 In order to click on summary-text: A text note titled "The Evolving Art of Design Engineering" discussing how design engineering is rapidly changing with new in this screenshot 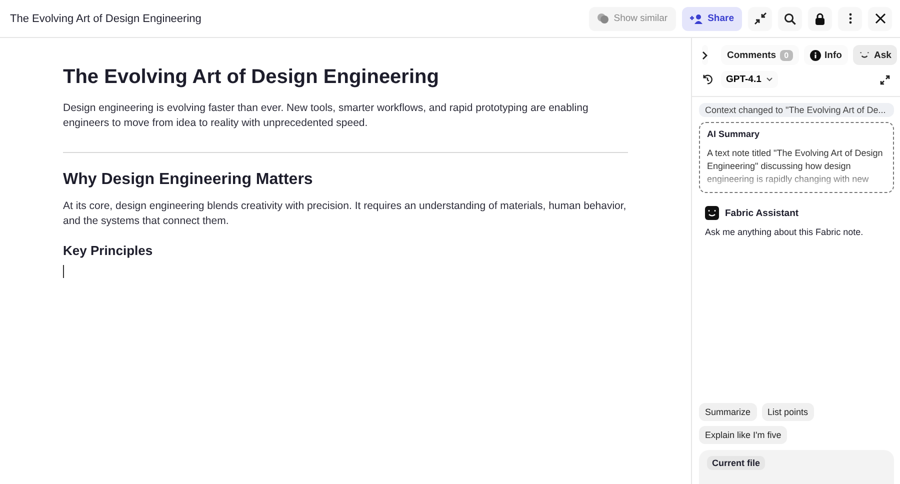, I will do `click(795, 166)`.